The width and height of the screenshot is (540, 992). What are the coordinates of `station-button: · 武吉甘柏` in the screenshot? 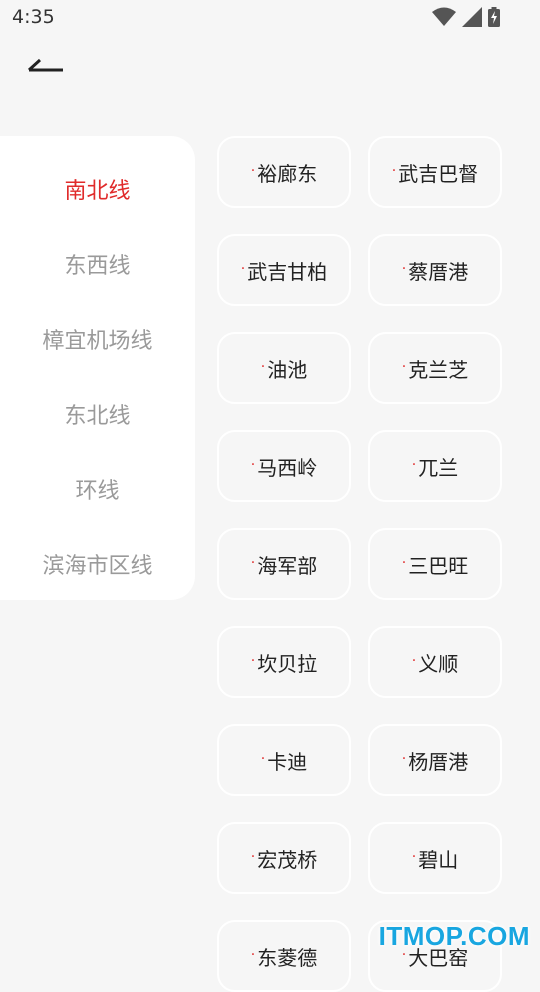 It's located at (284, 270).